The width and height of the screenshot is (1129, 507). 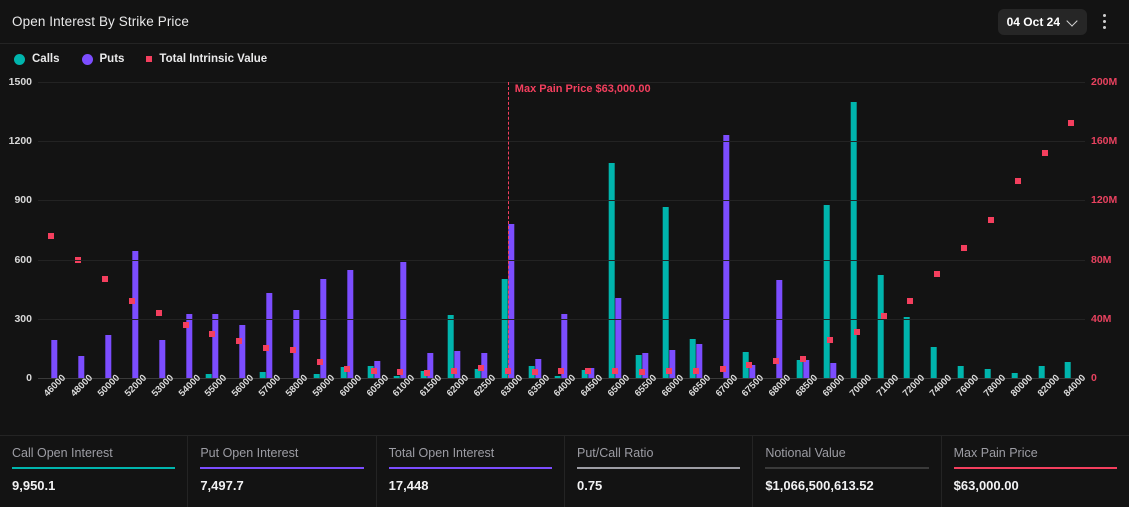 What do you see at coordinates (1042, 21) in the screenshot?
I see `date-picker: 04 Oct 24` at bounding box center [1042, 21].